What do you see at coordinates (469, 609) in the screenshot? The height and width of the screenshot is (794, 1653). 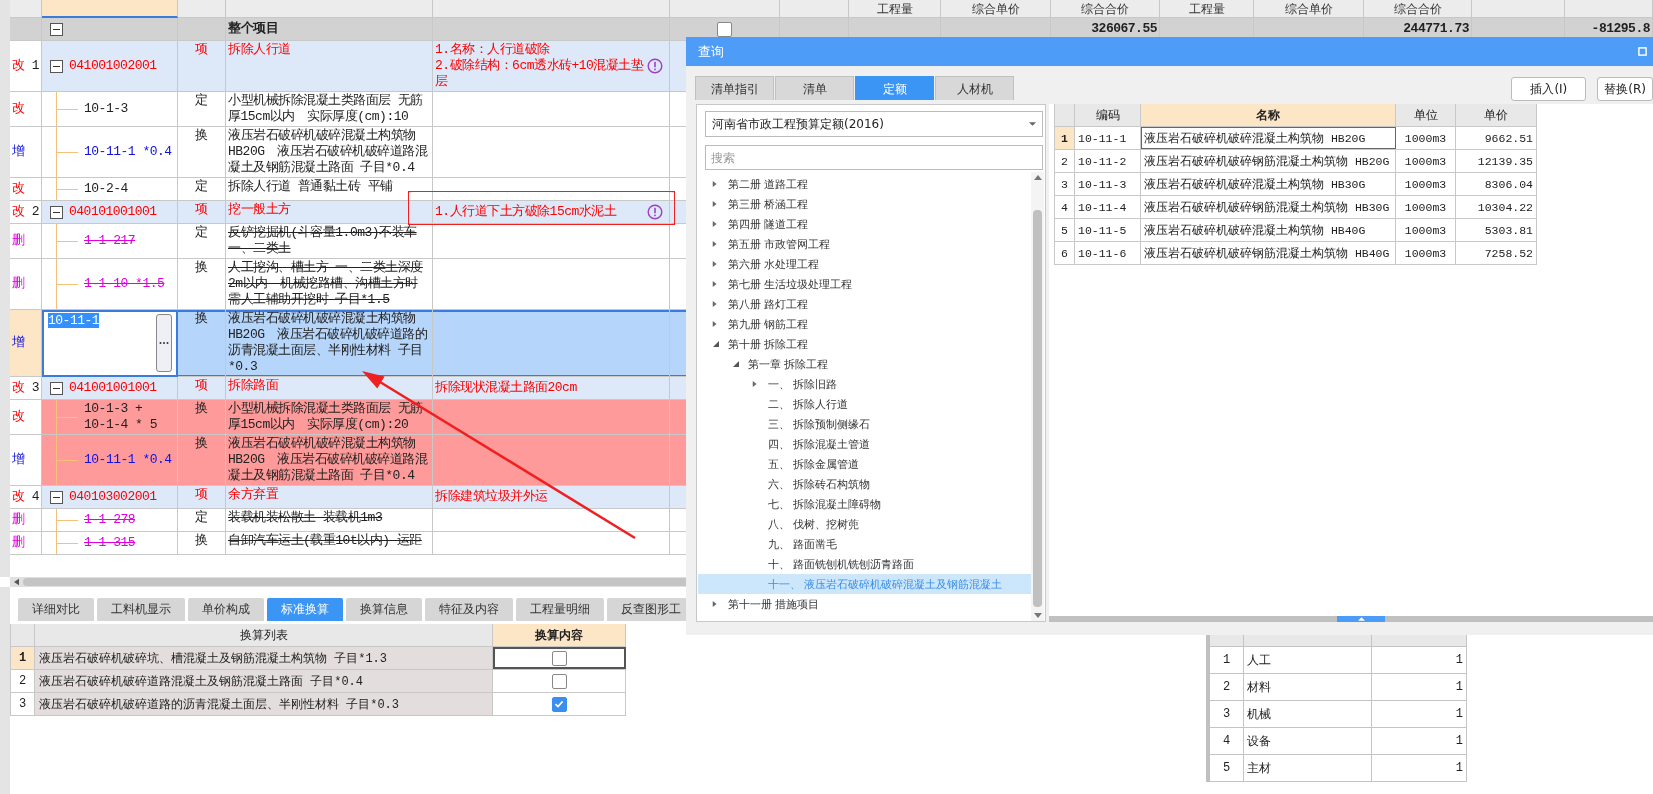 I see `tab: 特征及内容` at bounding box center [469, 609].